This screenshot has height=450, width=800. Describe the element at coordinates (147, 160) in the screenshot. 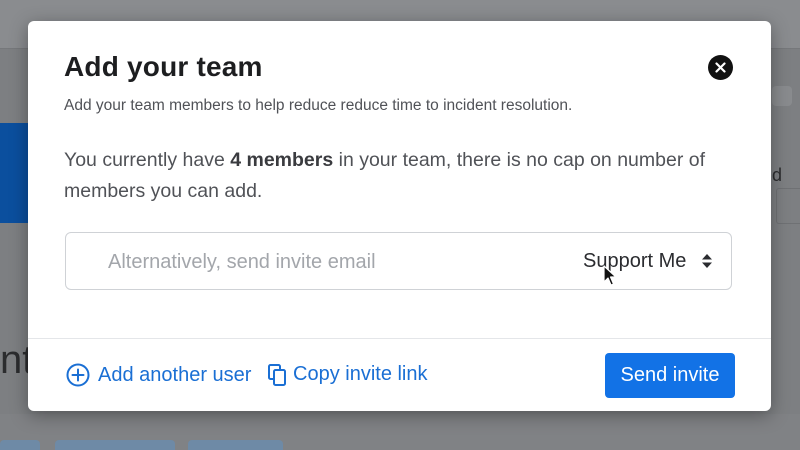

I see `info-prefix: You currently have` at that location.